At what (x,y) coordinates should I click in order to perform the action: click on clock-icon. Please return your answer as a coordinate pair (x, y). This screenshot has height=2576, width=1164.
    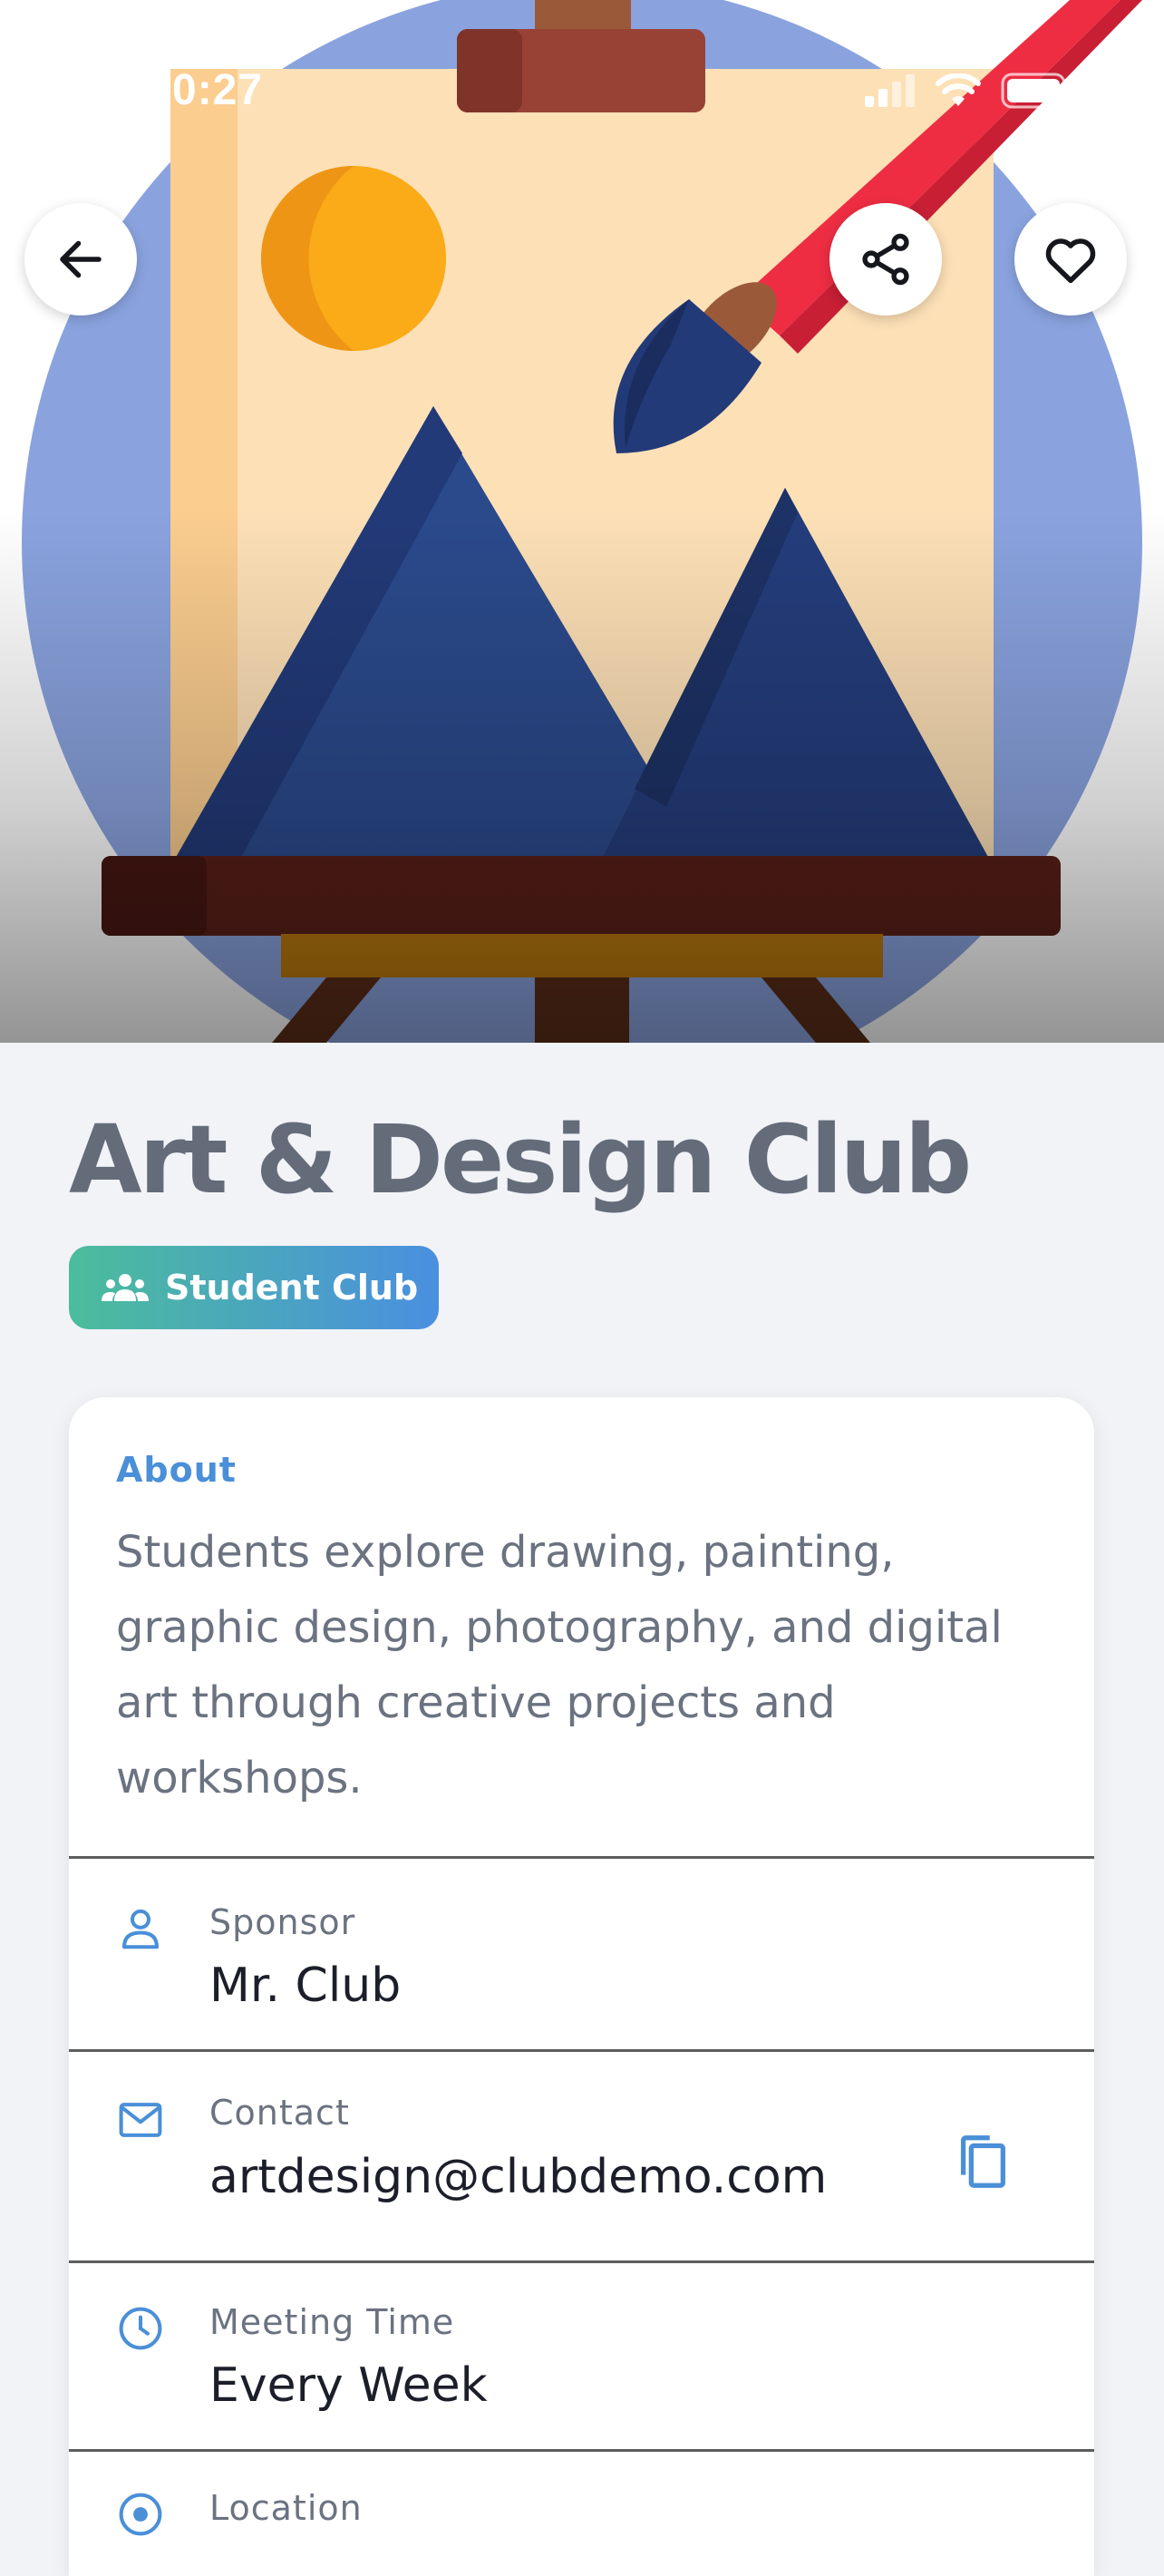
    Looking at the image, I should click on (141, 2328).